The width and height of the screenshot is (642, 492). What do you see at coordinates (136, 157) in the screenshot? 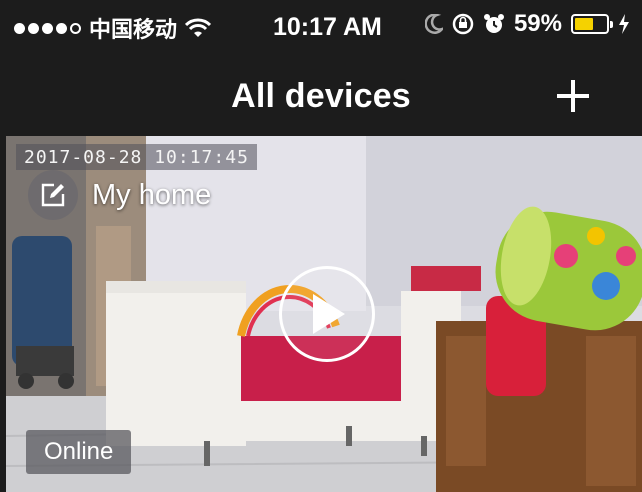
I see `video-timestamp: 2017-08-28 10:17:45` at bounding box center [136, 157].